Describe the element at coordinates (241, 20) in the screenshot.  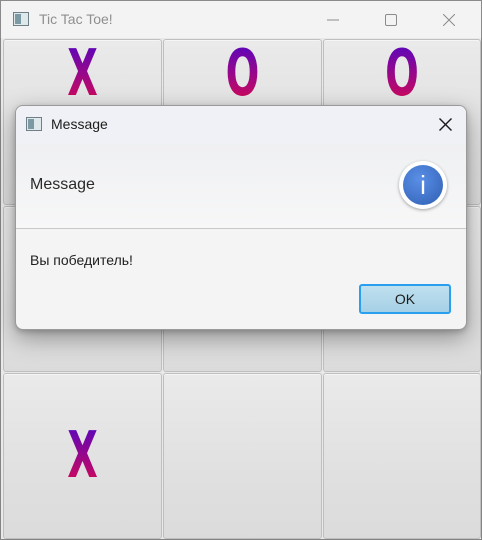
I see `title-bar: Tic Tac Toe!` at that location.